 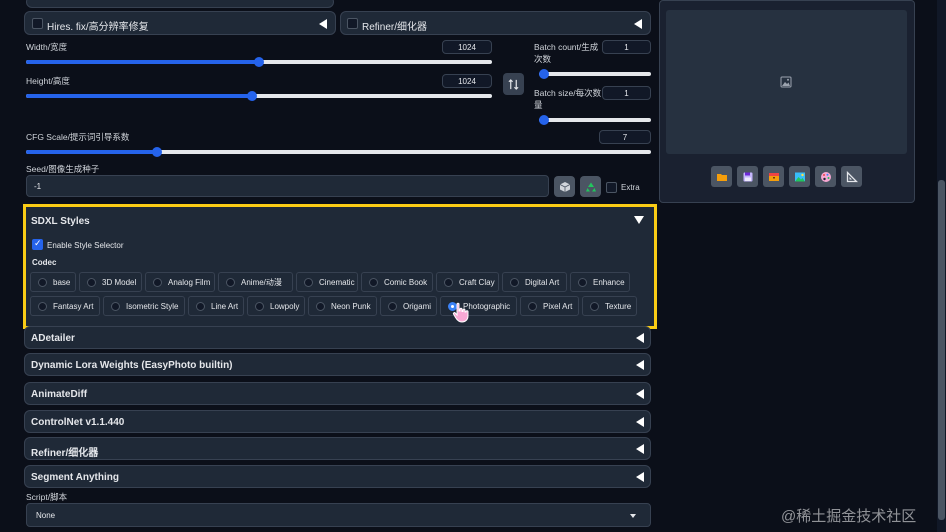 I want to click on page-scrollbar, so click(x=941, y=266).